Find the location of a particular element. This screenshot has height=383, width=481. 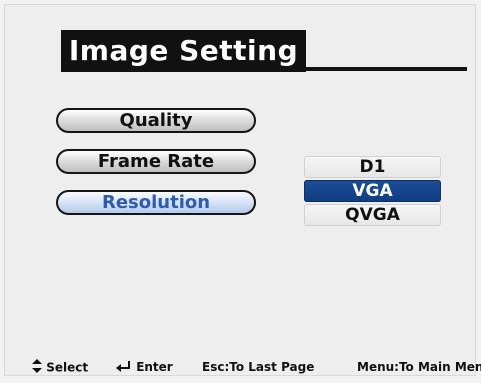

resolution-option-d1: D1 is located at coordinates (372, 167).